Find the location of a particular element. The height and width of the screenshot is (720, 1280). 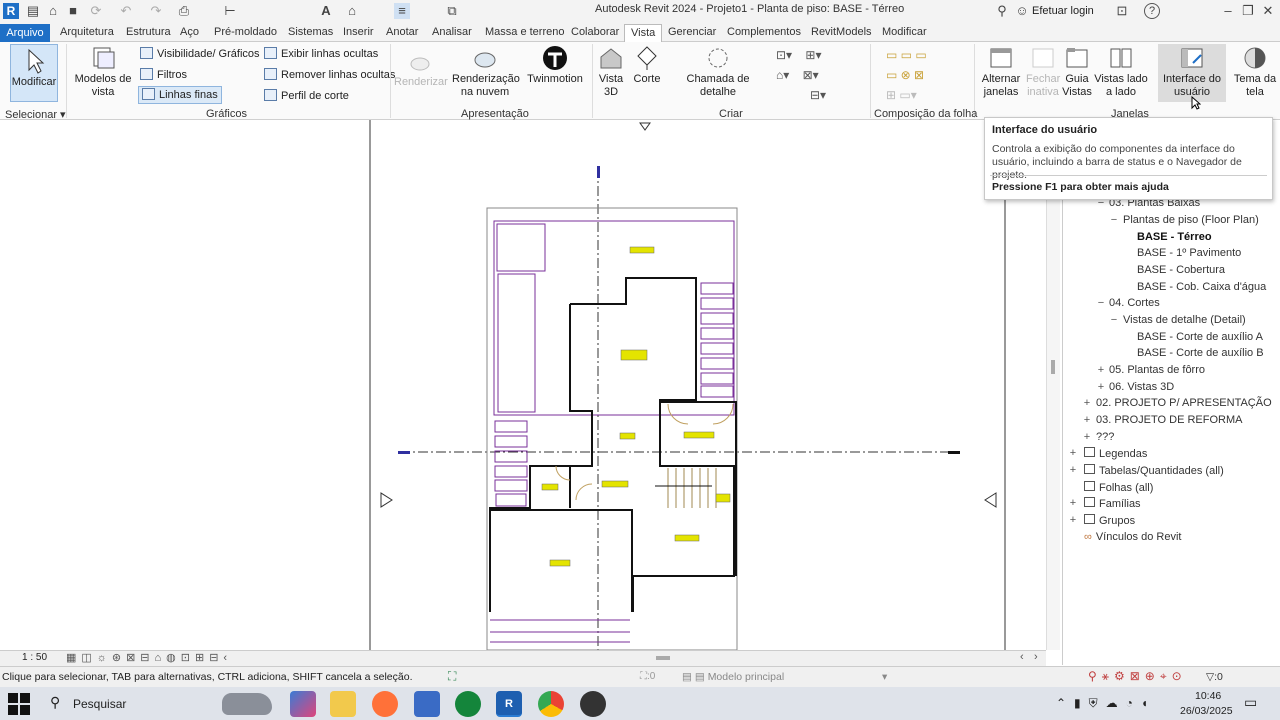

tree-item-sheets: Folhas (all) is located at coordinates (1118, 487).